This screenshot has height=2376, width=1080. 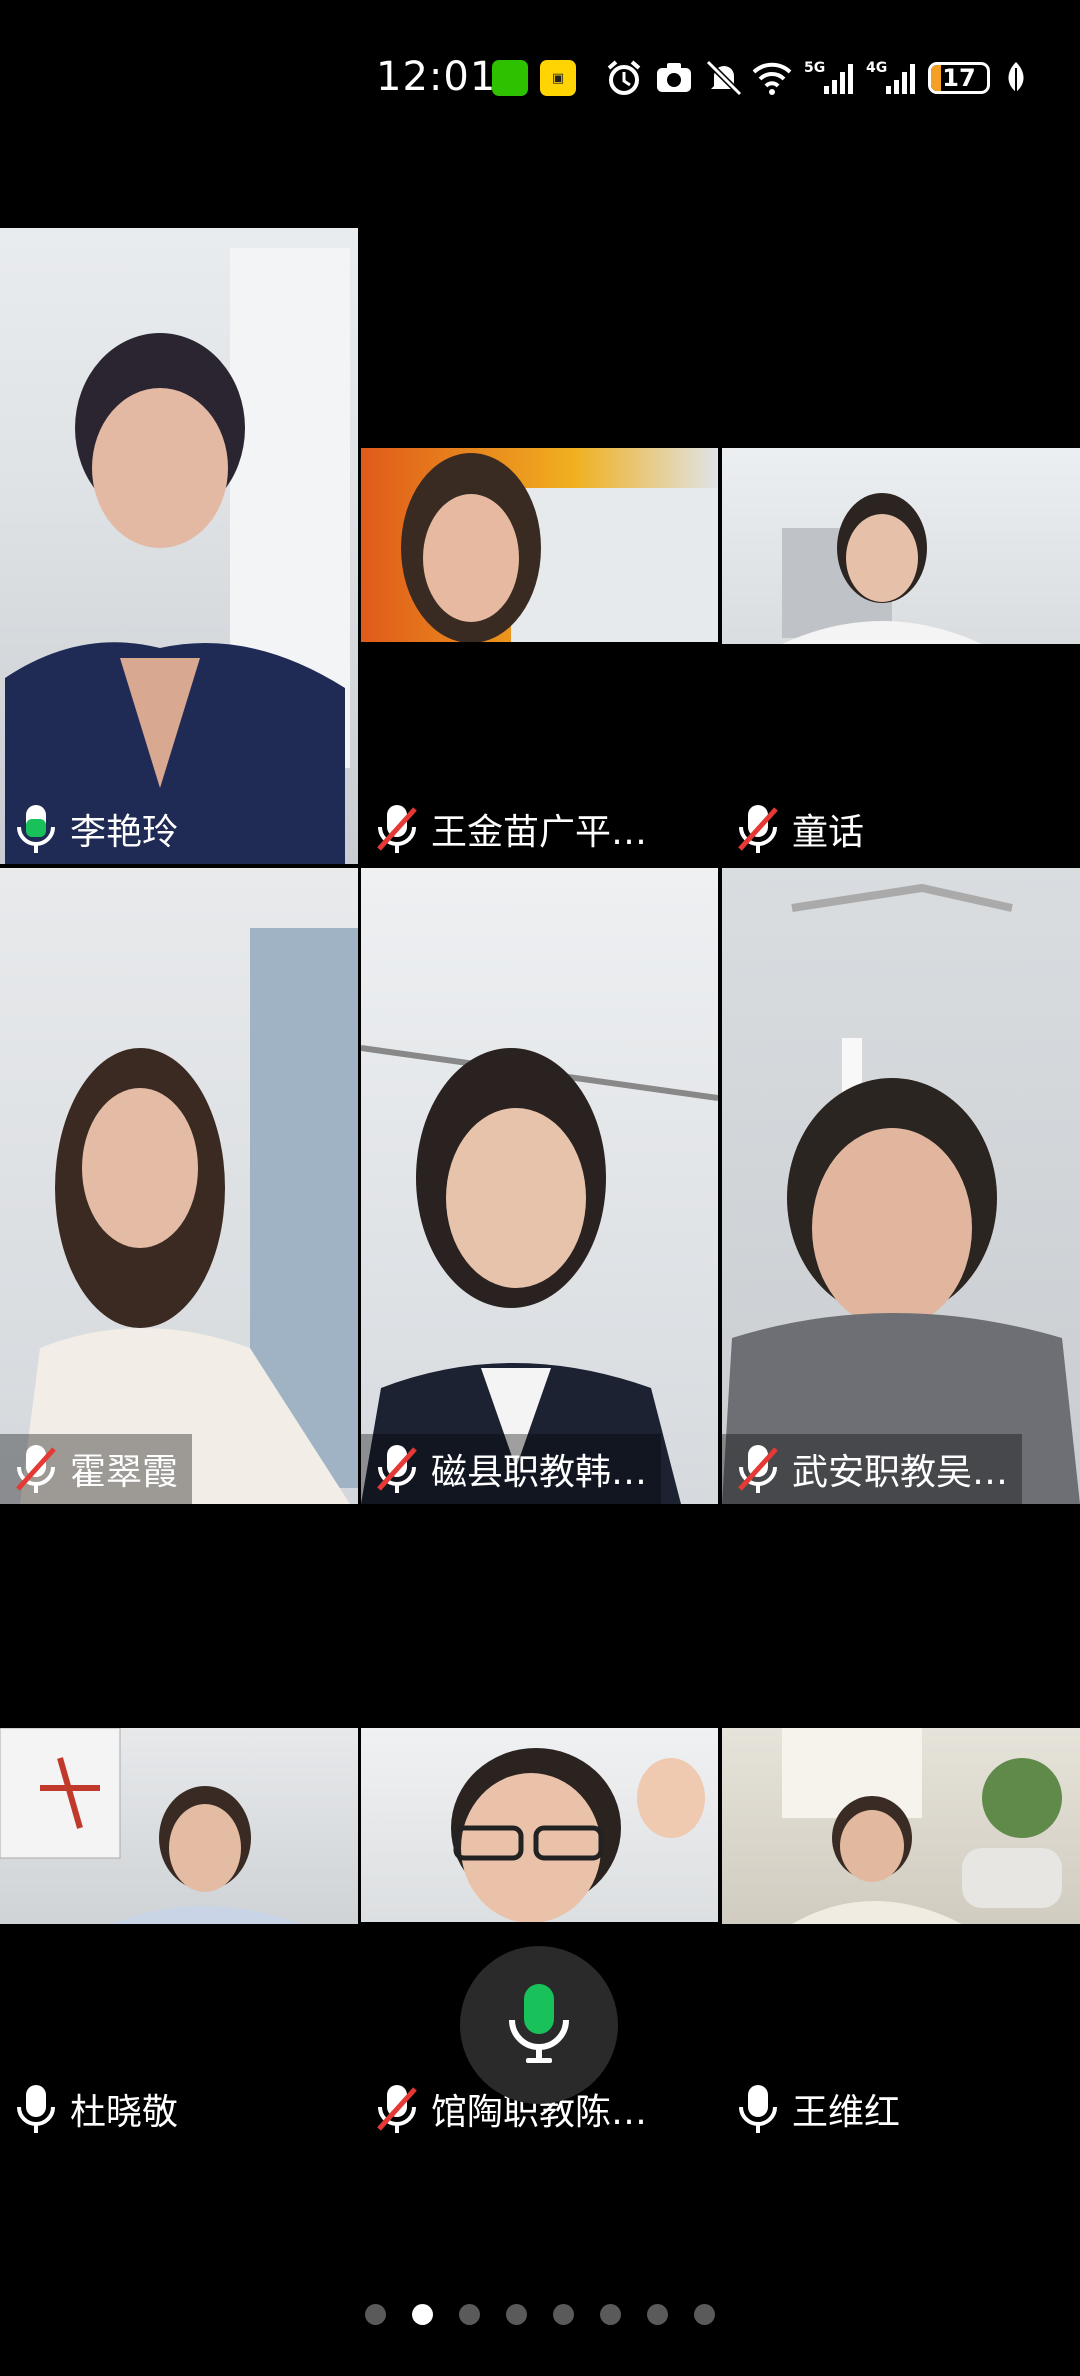 I want to click on participant-label: 童话, so click(x=800, y=829).